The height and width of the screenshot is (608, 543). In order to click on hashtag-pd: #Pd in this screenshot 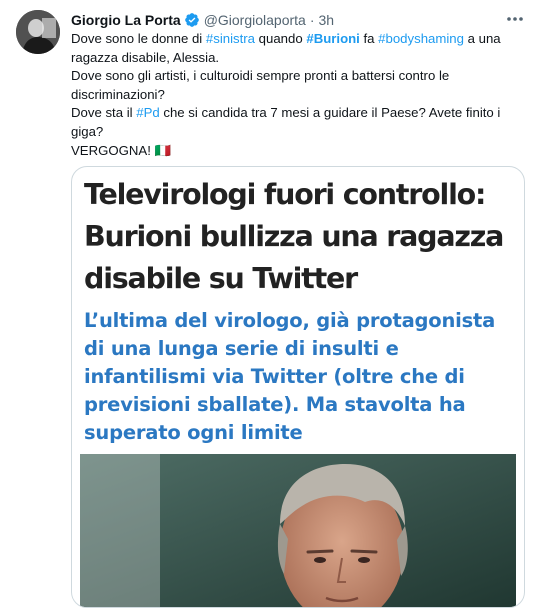, I will do `click(147, 112)`.